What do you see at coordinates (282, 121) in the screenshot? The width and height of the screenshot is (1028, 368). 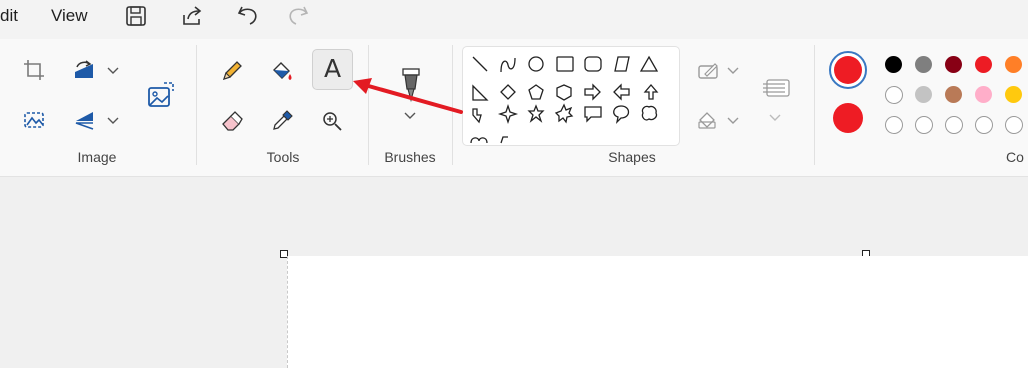 I see `color-picker-icon` at bounding box center [282, 121].